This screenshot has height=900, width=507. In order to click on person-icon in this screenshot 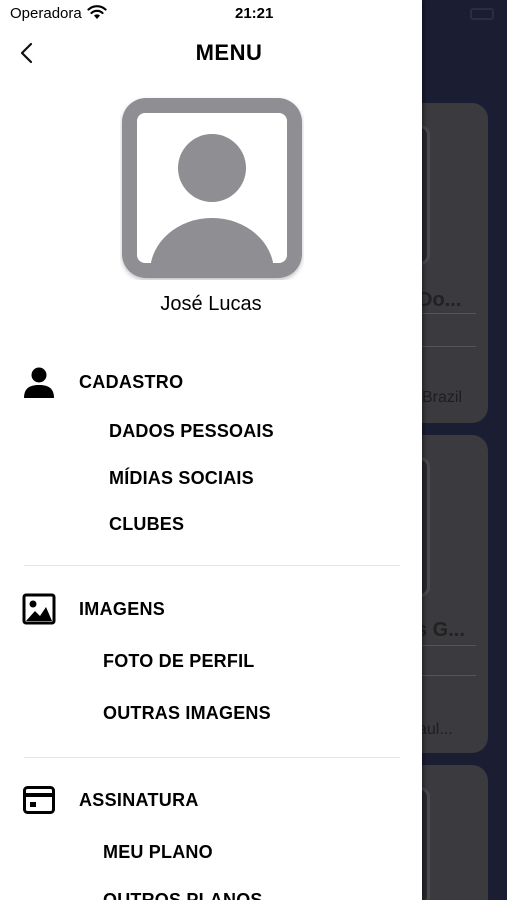, I will do `click(39, 382)`.